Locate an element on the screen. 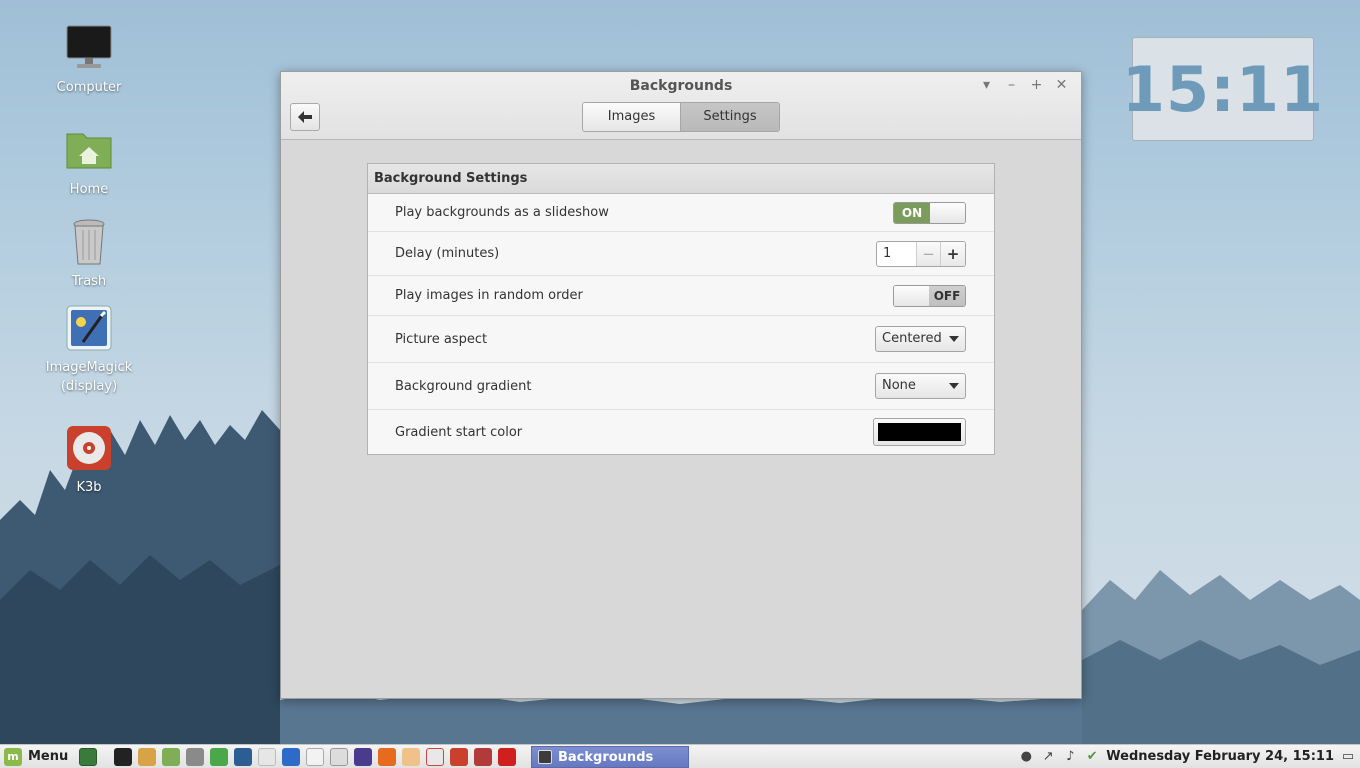 The width and height of the screenshot is (1360, 768). row-picture-aspect: Picture aspect Centered is located at coordinates (681, 339).